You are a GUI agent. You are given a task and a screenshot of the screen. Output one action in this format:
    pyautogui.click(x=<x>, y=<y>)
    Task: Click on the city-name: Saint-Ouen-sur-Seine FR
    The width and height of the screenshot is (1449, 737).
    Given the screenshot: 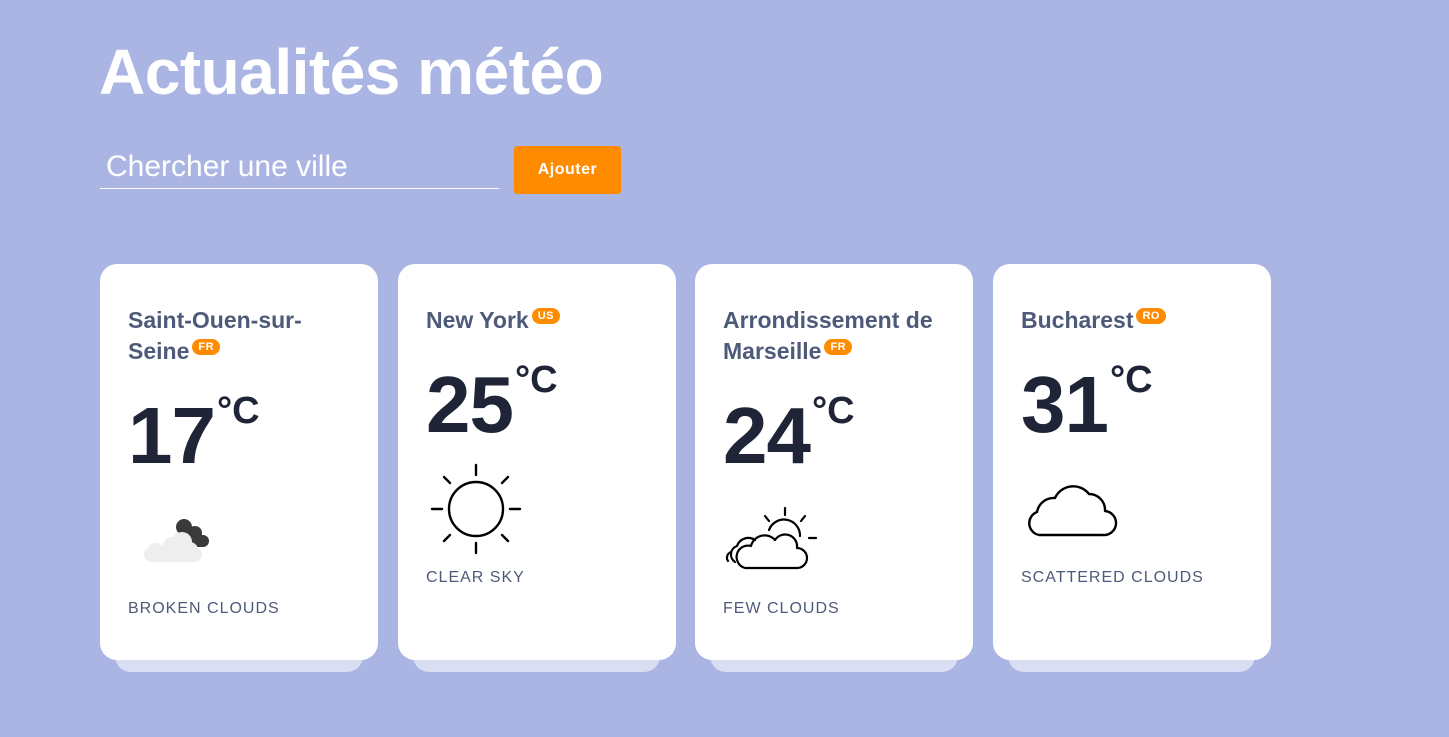 What is the action you would take?
    pyautogui.click(x=240, y=336)
    